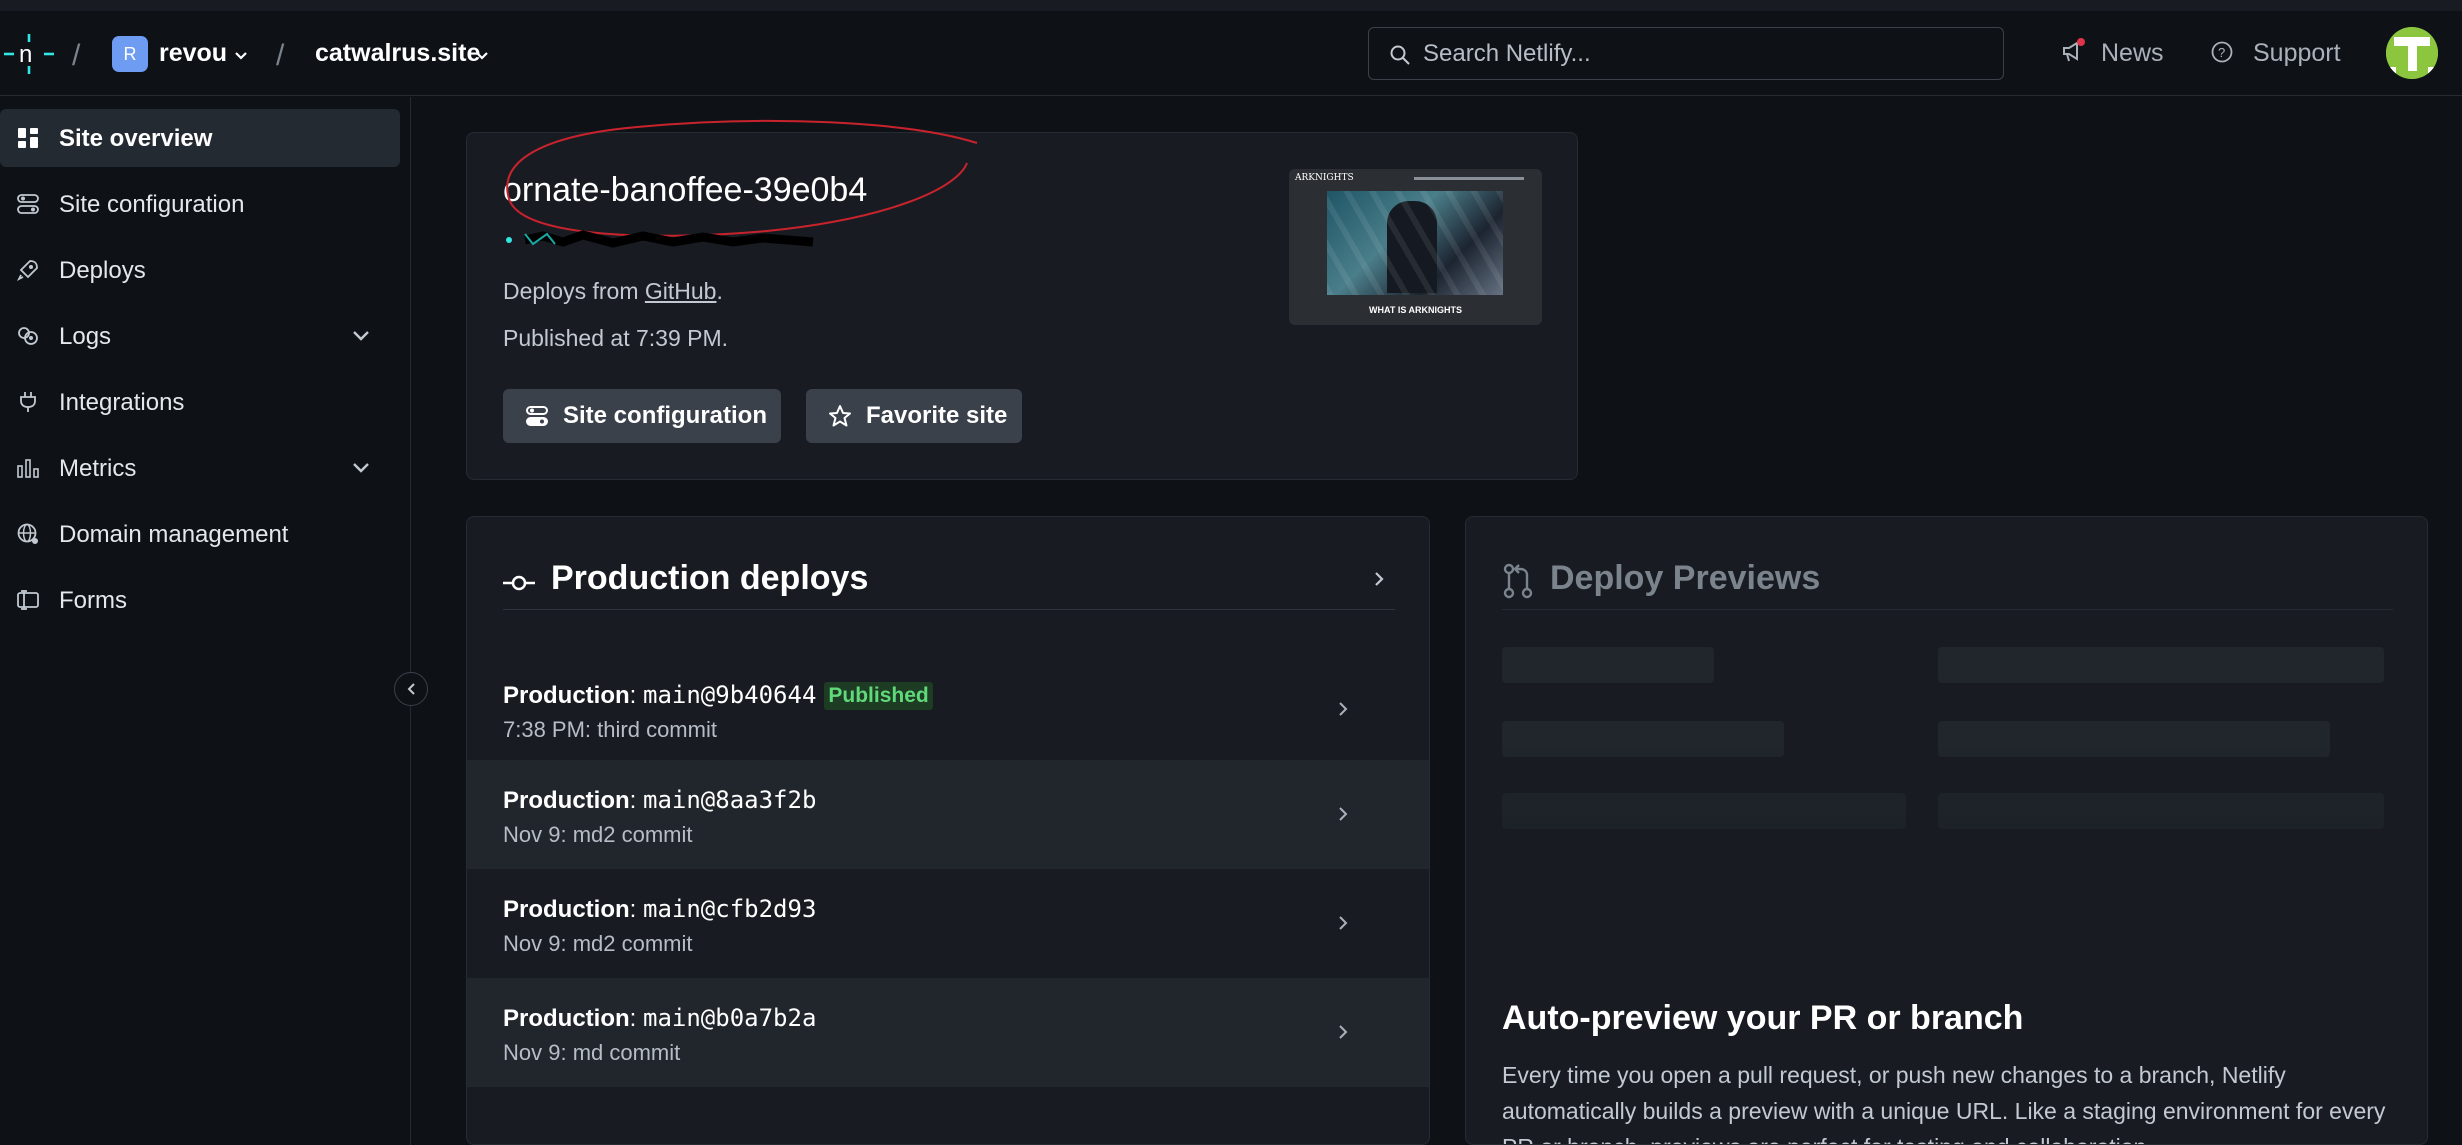  I want to click on collapse-sidebar-button, so click(411, 689).